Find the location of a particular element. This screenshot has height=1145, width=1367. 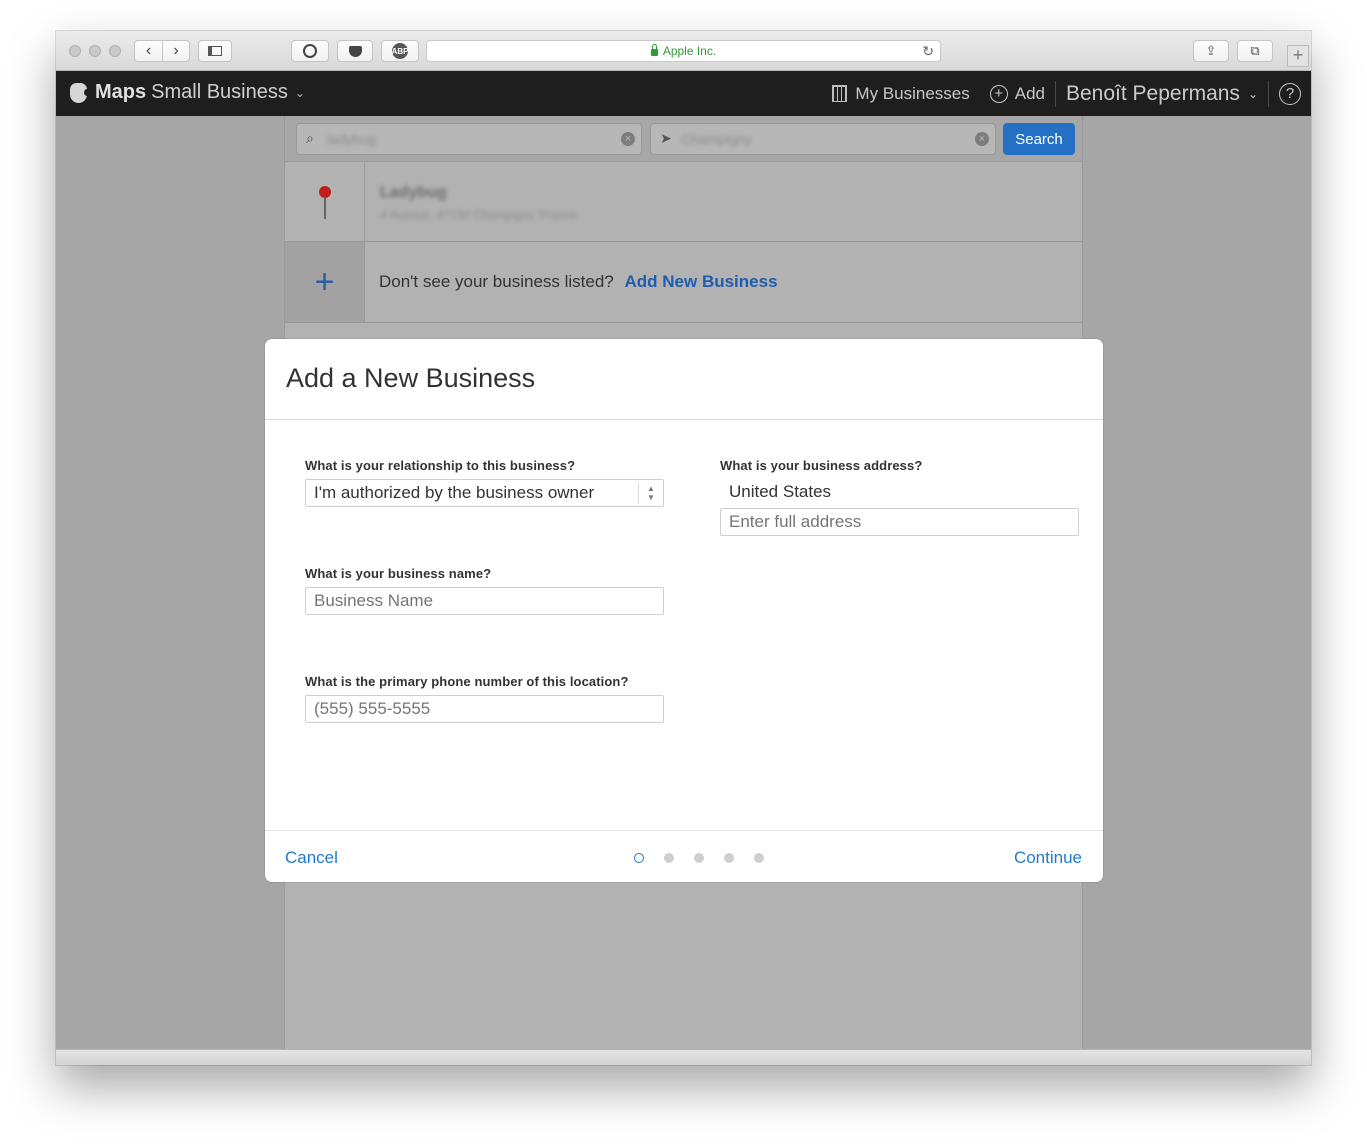

brand-light: Small Business is located at coordinates (219, 92).